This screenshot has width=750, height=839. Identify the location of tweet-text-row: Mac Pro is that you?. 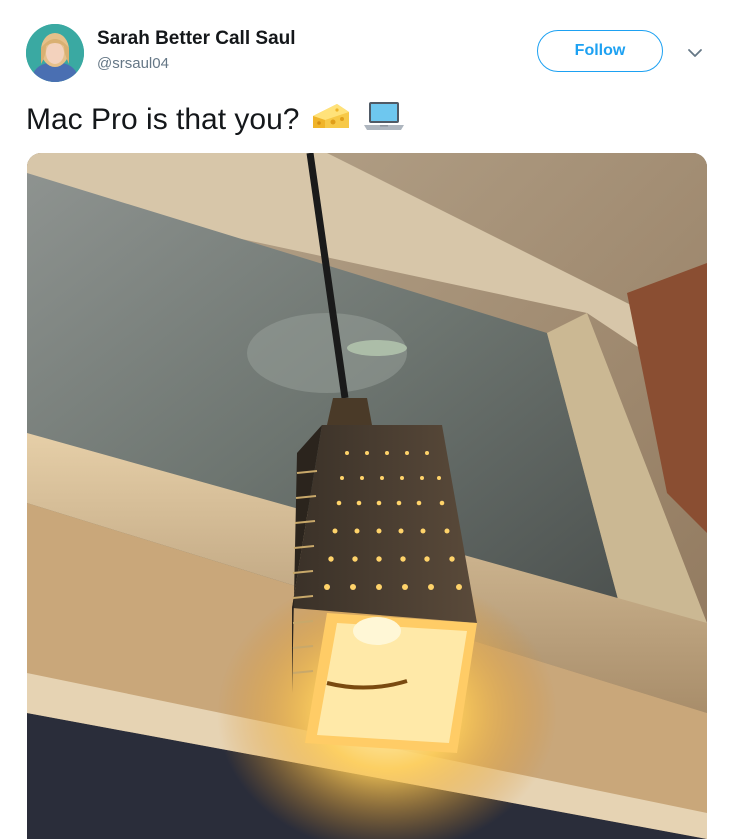
(215, 120).